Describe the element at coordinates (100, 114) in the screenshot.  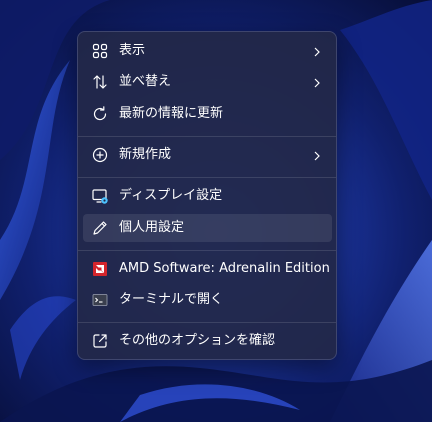
I see `refresh-icon` at that location.